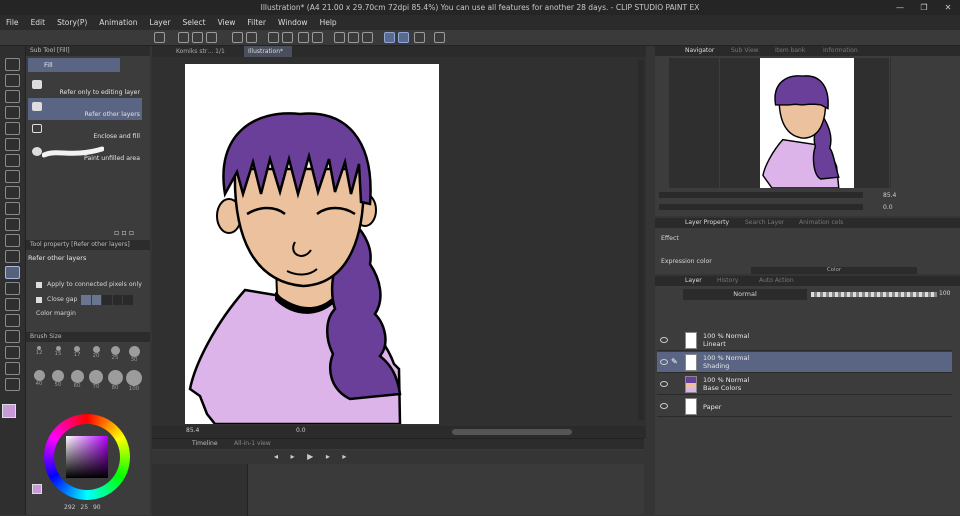 This screenshot has width=960, height=516. I want to click on selection-tool-icon, so click(12, 128).